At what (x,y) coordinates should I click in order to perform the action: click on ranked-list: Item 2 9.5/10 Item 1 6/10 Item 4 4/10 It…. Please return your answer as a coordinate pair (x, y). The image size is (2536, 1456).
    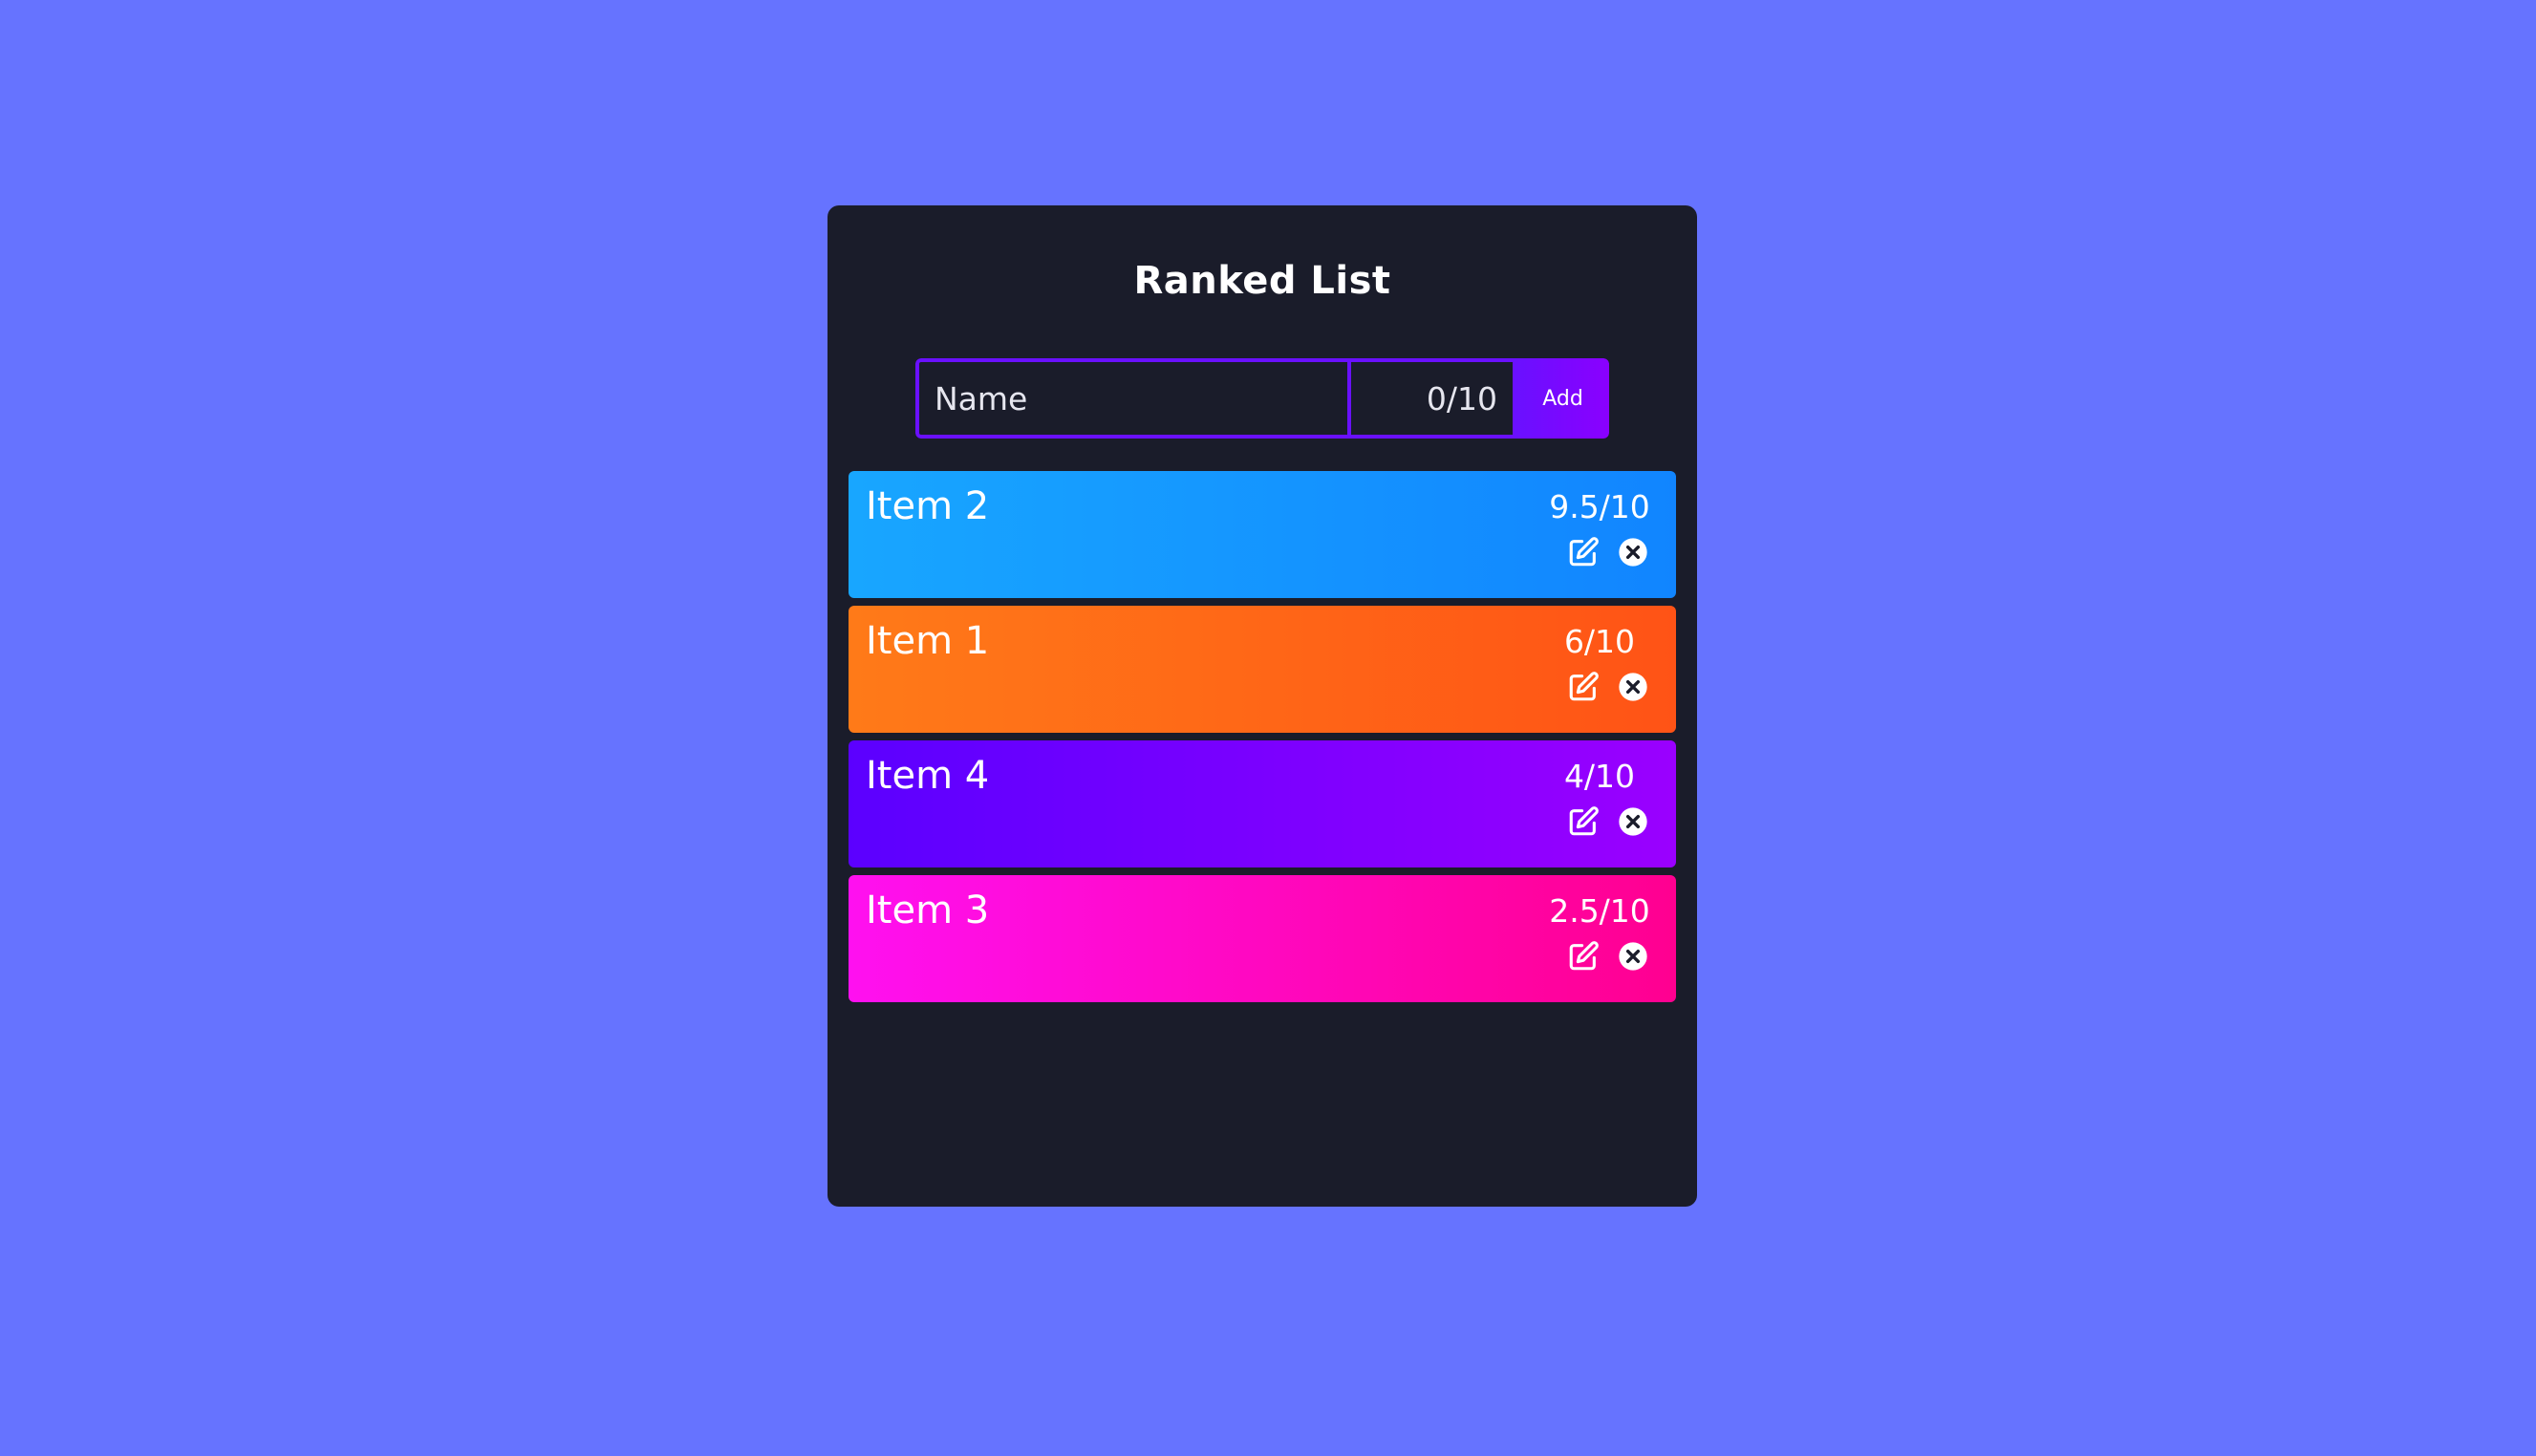
    Looking at the image, I should click on (1262, 741).